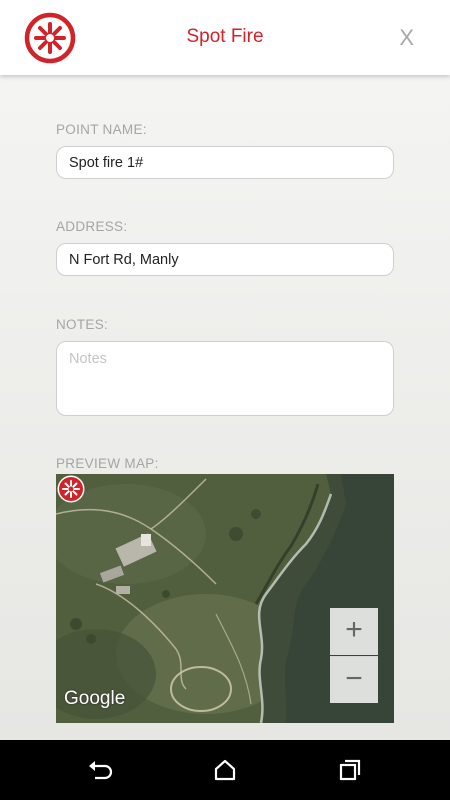 This screenshot has height=800, width=450. I want to click on system-nav-bar, so click(225, 770).